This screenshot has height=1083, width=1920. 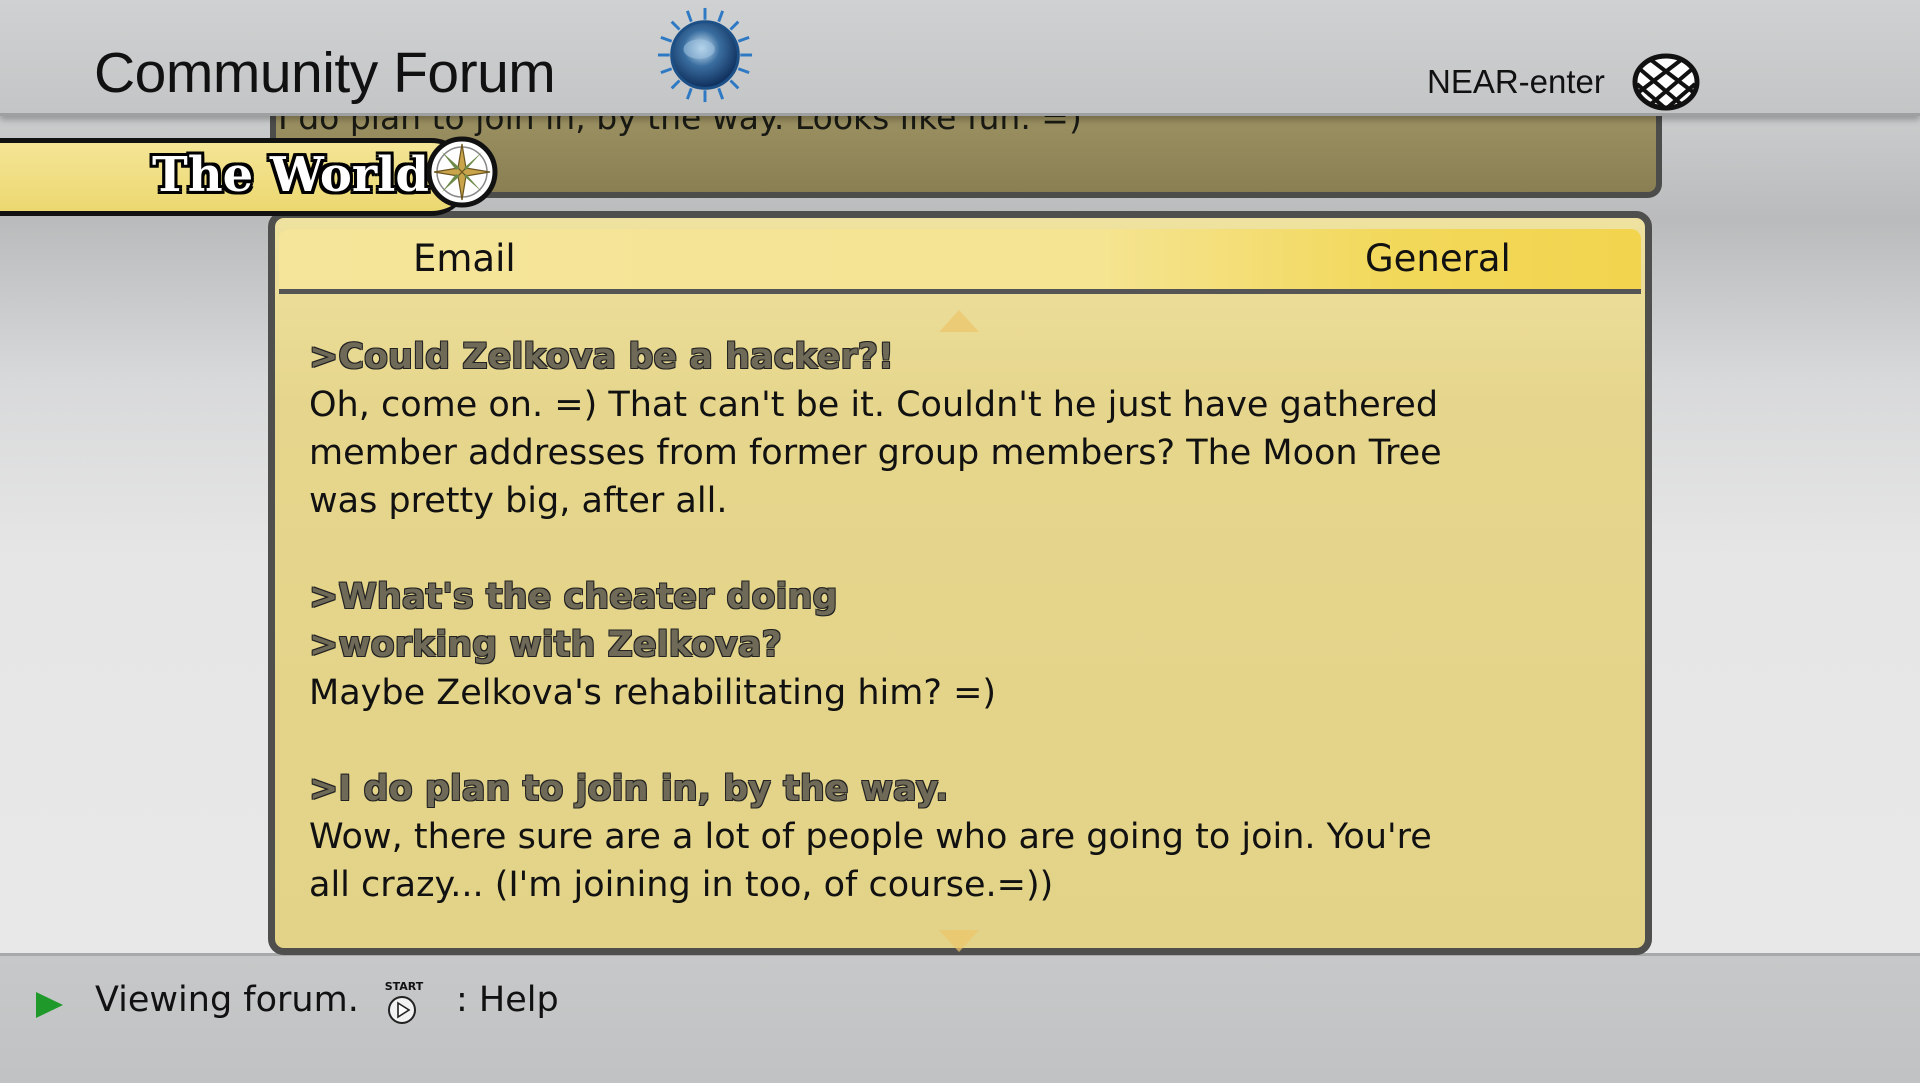 I want to click on status-text: Viewing forum., so click(x=227, y=1000).